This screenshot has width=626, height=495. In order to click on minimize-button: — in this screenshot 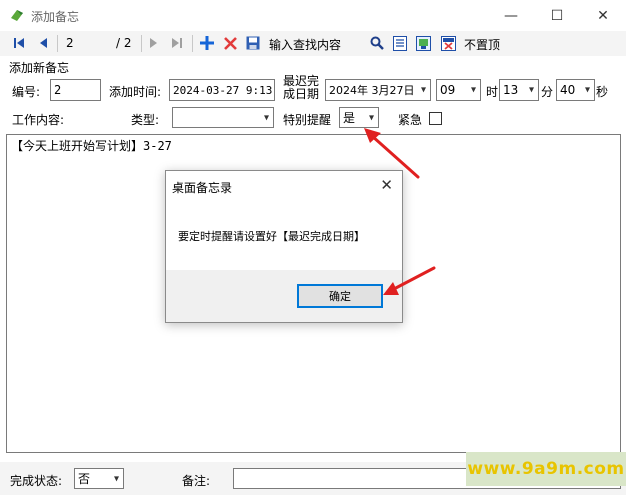, I will do `click(511, 15)`.